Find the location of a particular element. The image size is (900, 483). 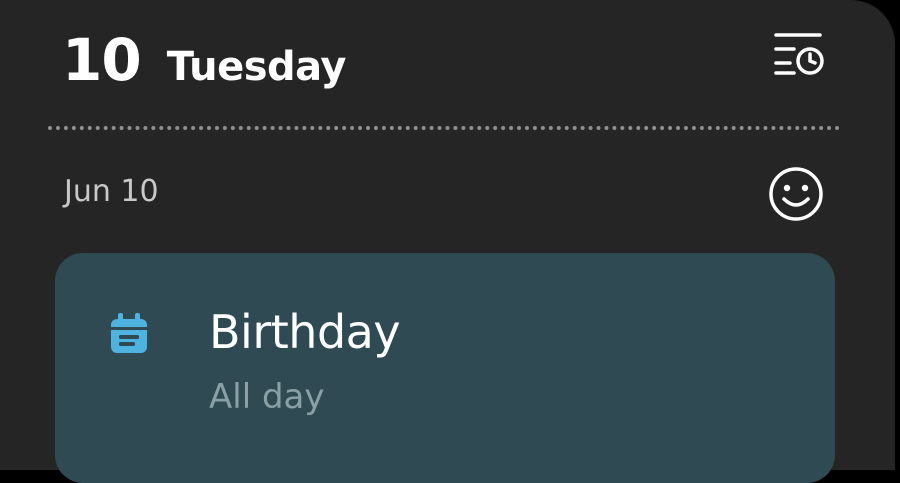

dotted-divider is located at coordinates (444, 128).